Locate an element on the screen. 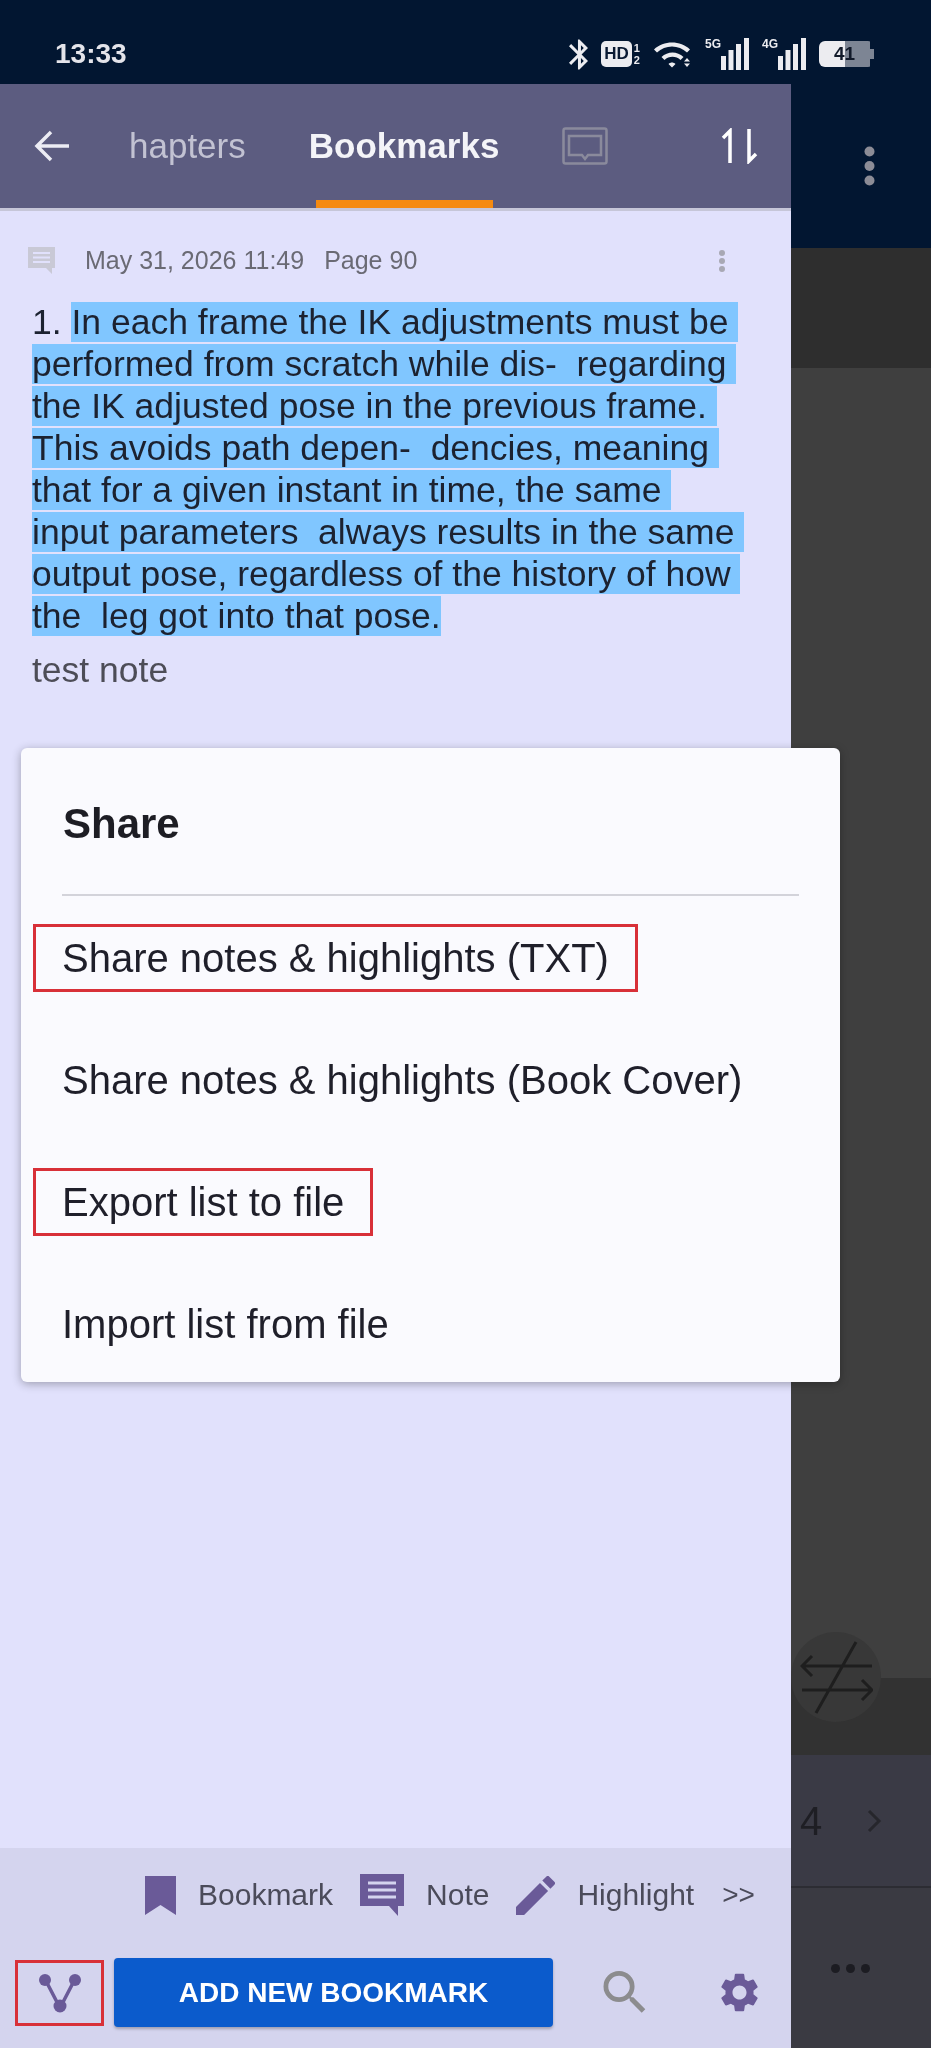  share-menu-item: Export list to file is located at coordinates (203, 1202).